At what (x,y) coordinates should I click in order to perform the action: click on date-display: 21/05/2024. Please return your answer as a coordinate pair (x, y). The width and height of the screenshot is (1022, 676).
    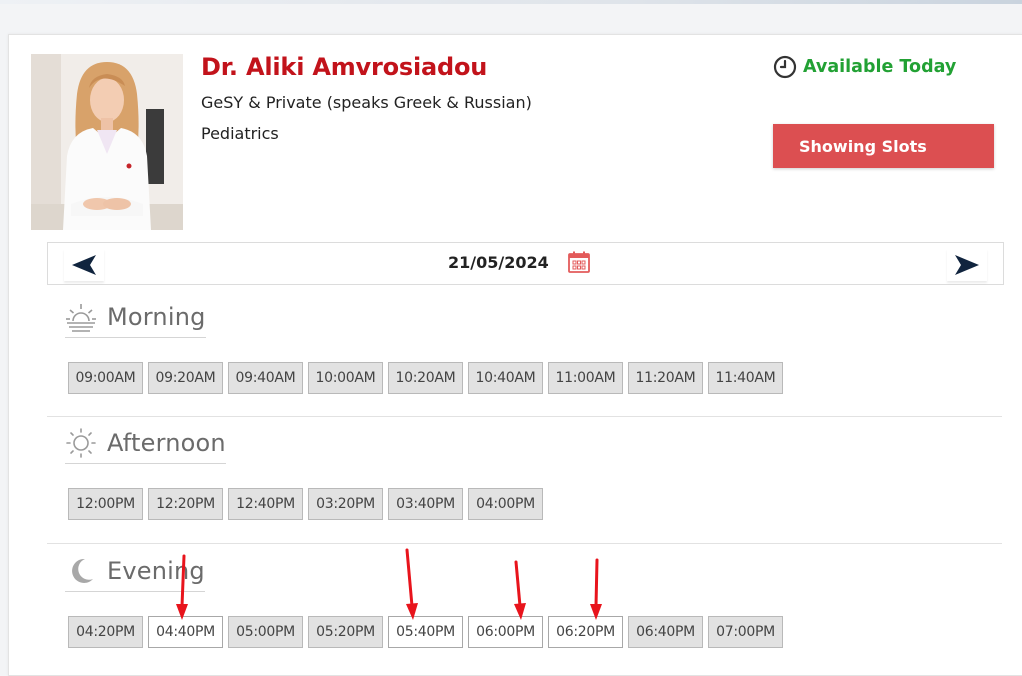
    Looking at the image, I should click on (519, 262).